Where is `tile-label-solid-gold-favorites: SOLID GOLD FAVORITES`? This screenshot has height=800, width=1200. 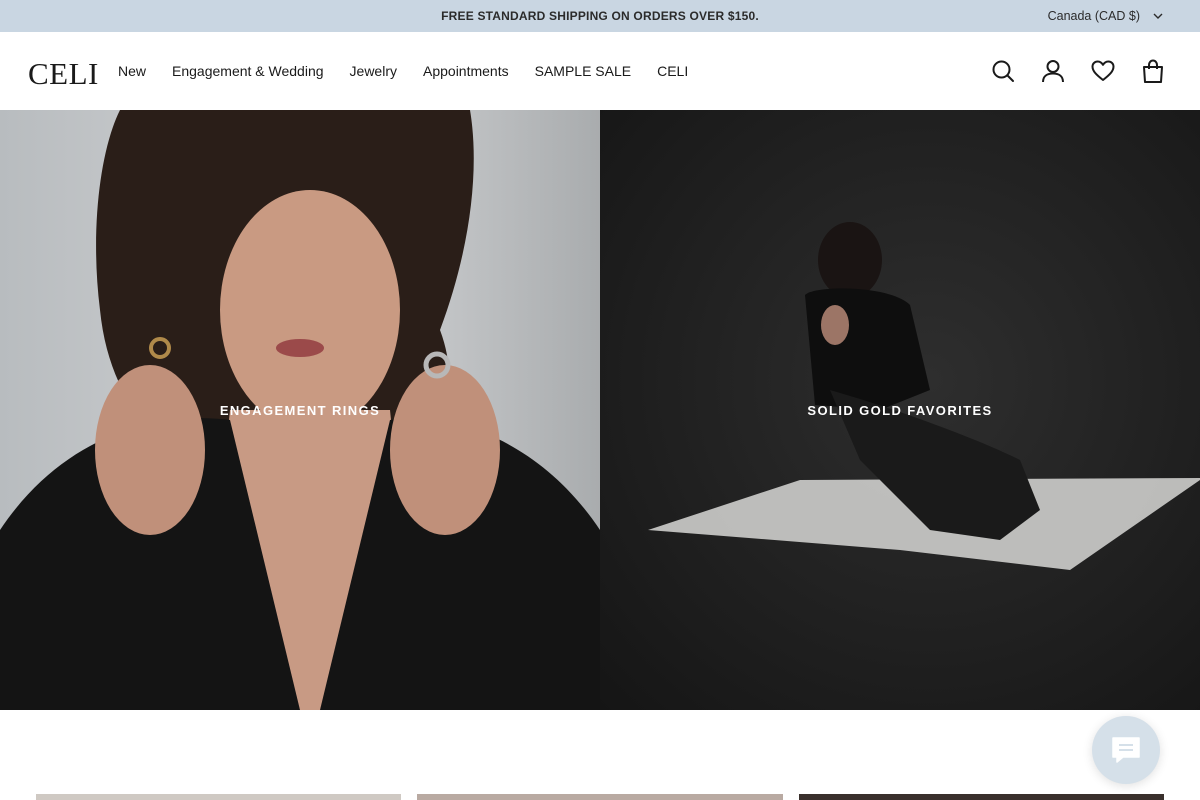
tile-label-solid-gold-favorites: SOLID GOLD FAVORITES is located at coordinates (900, 410).